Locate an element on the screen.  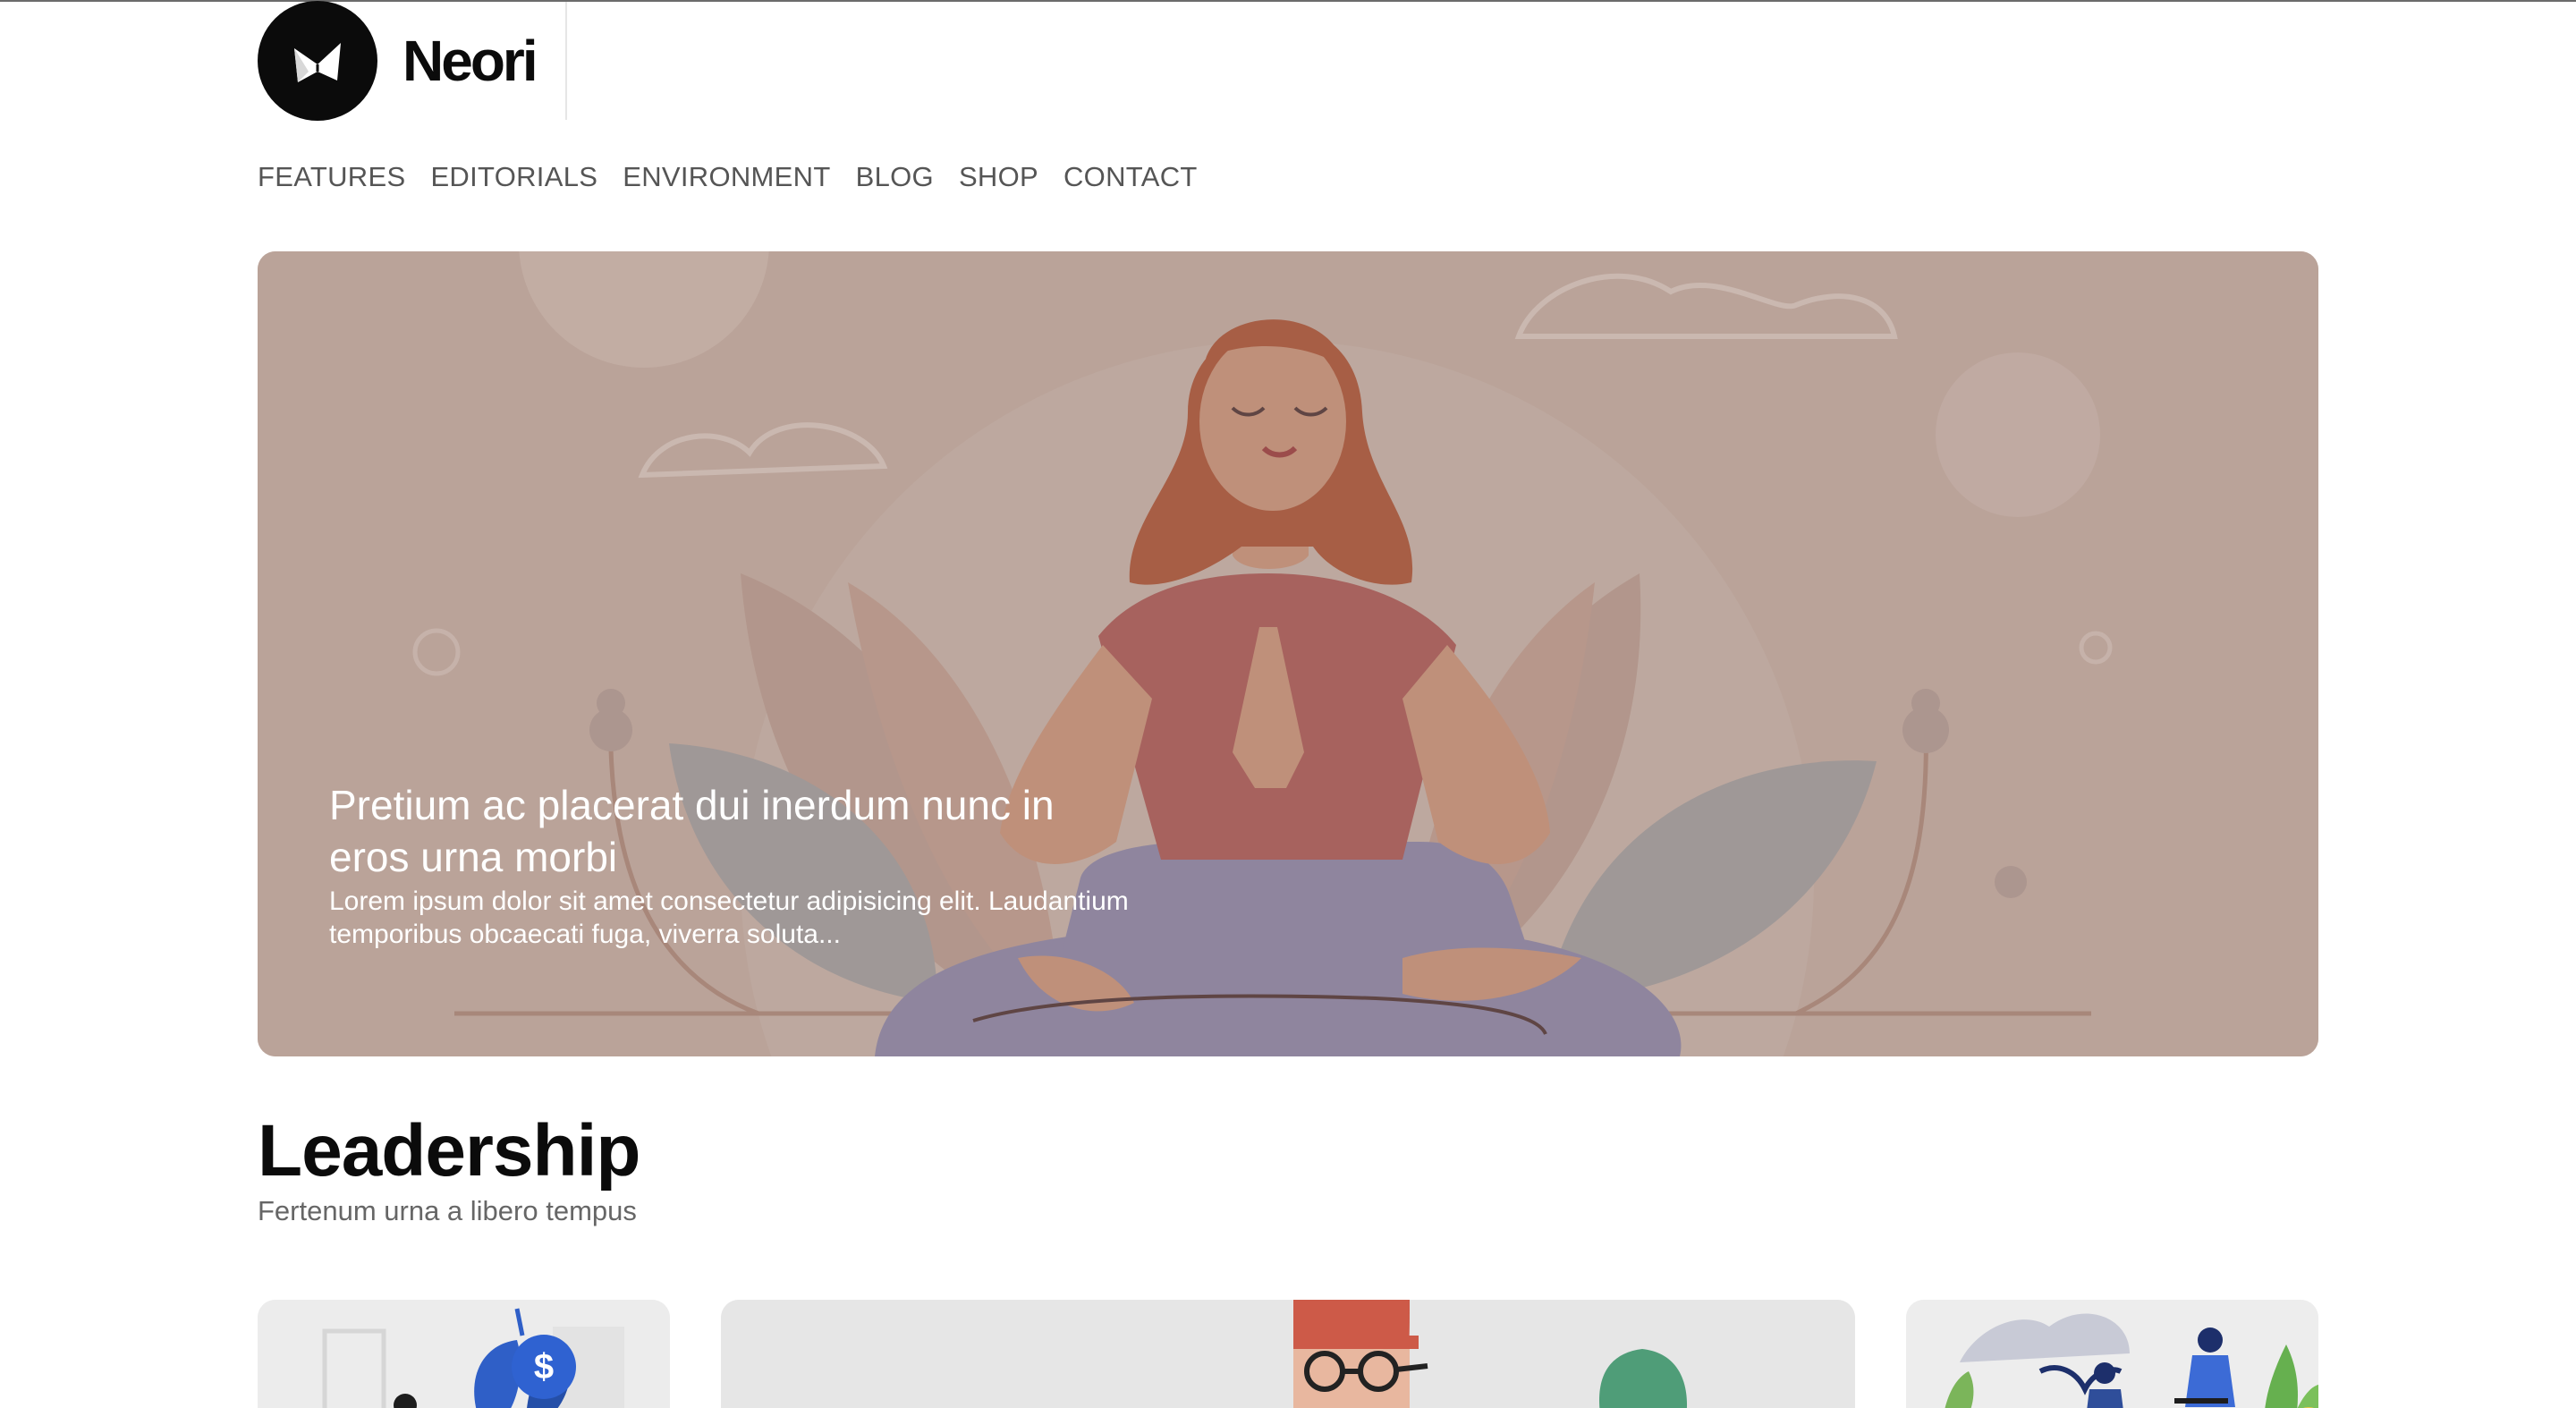
leadership-card-1: $ is located at coordinates (464, 1354).